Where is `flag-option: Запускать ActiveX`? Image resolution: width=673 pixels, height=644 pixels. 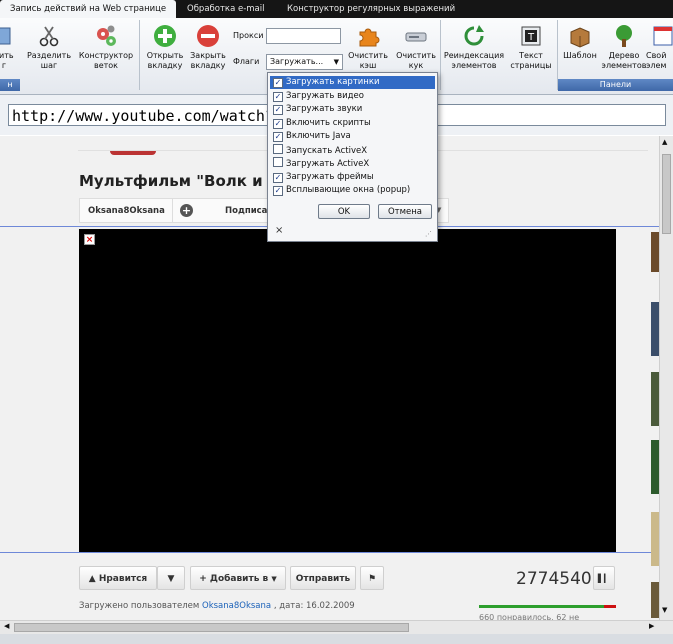
flag-option: Запускать ActiveX is located at coordinates (352, 150).